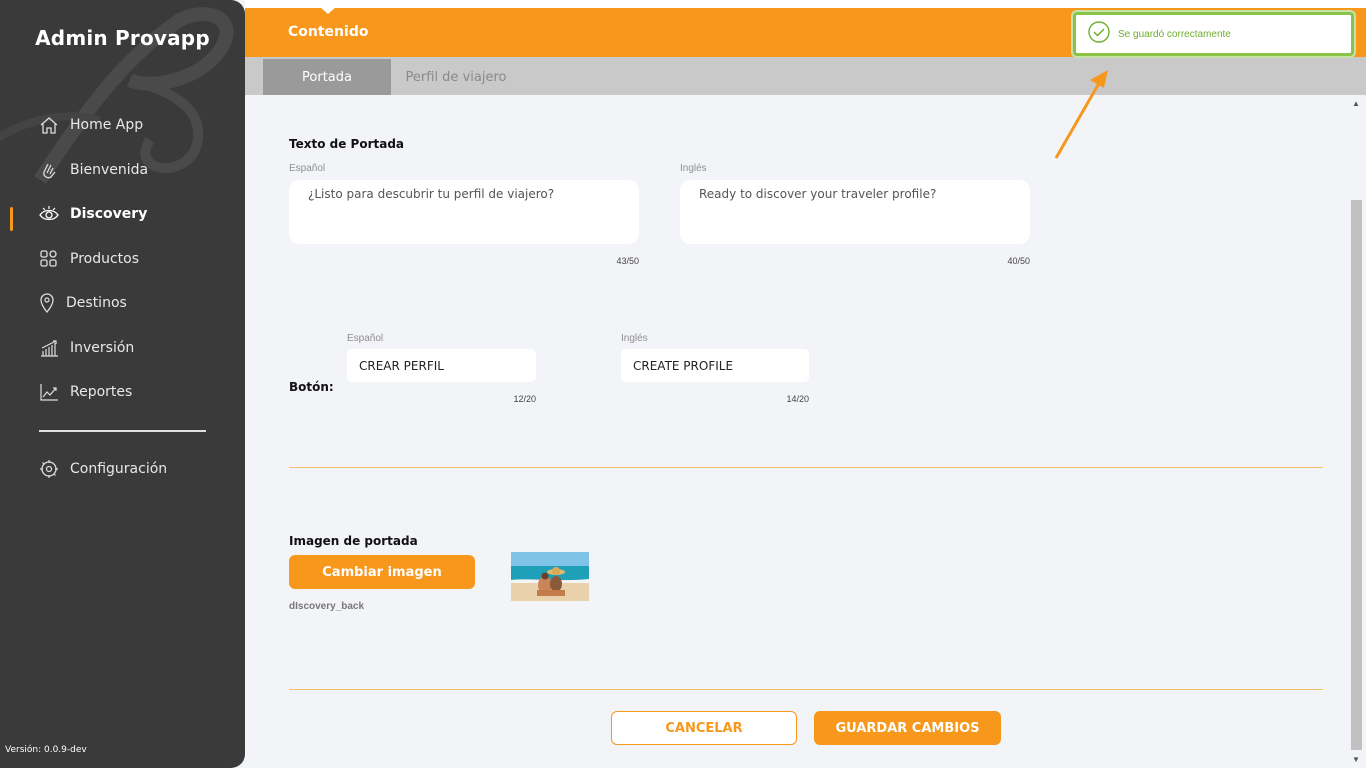 This screenshot has width=1366, height=768. I want to click on scrollbar-thumb, so click(1356, 475).